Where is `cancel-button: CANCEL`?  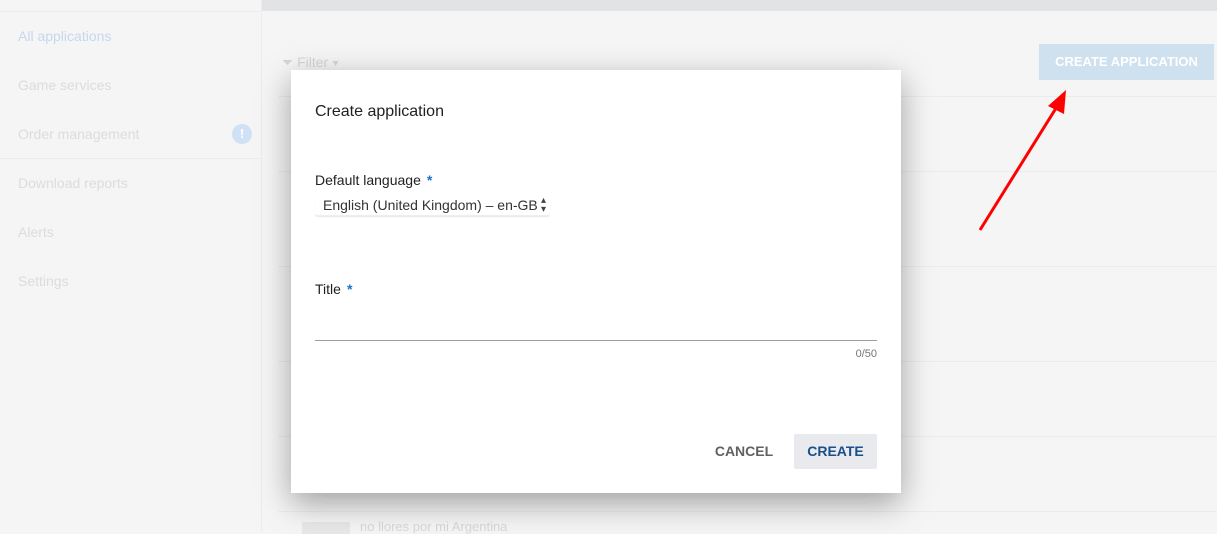
cancel-button: CANCEL is located at coordinates (744, 451).